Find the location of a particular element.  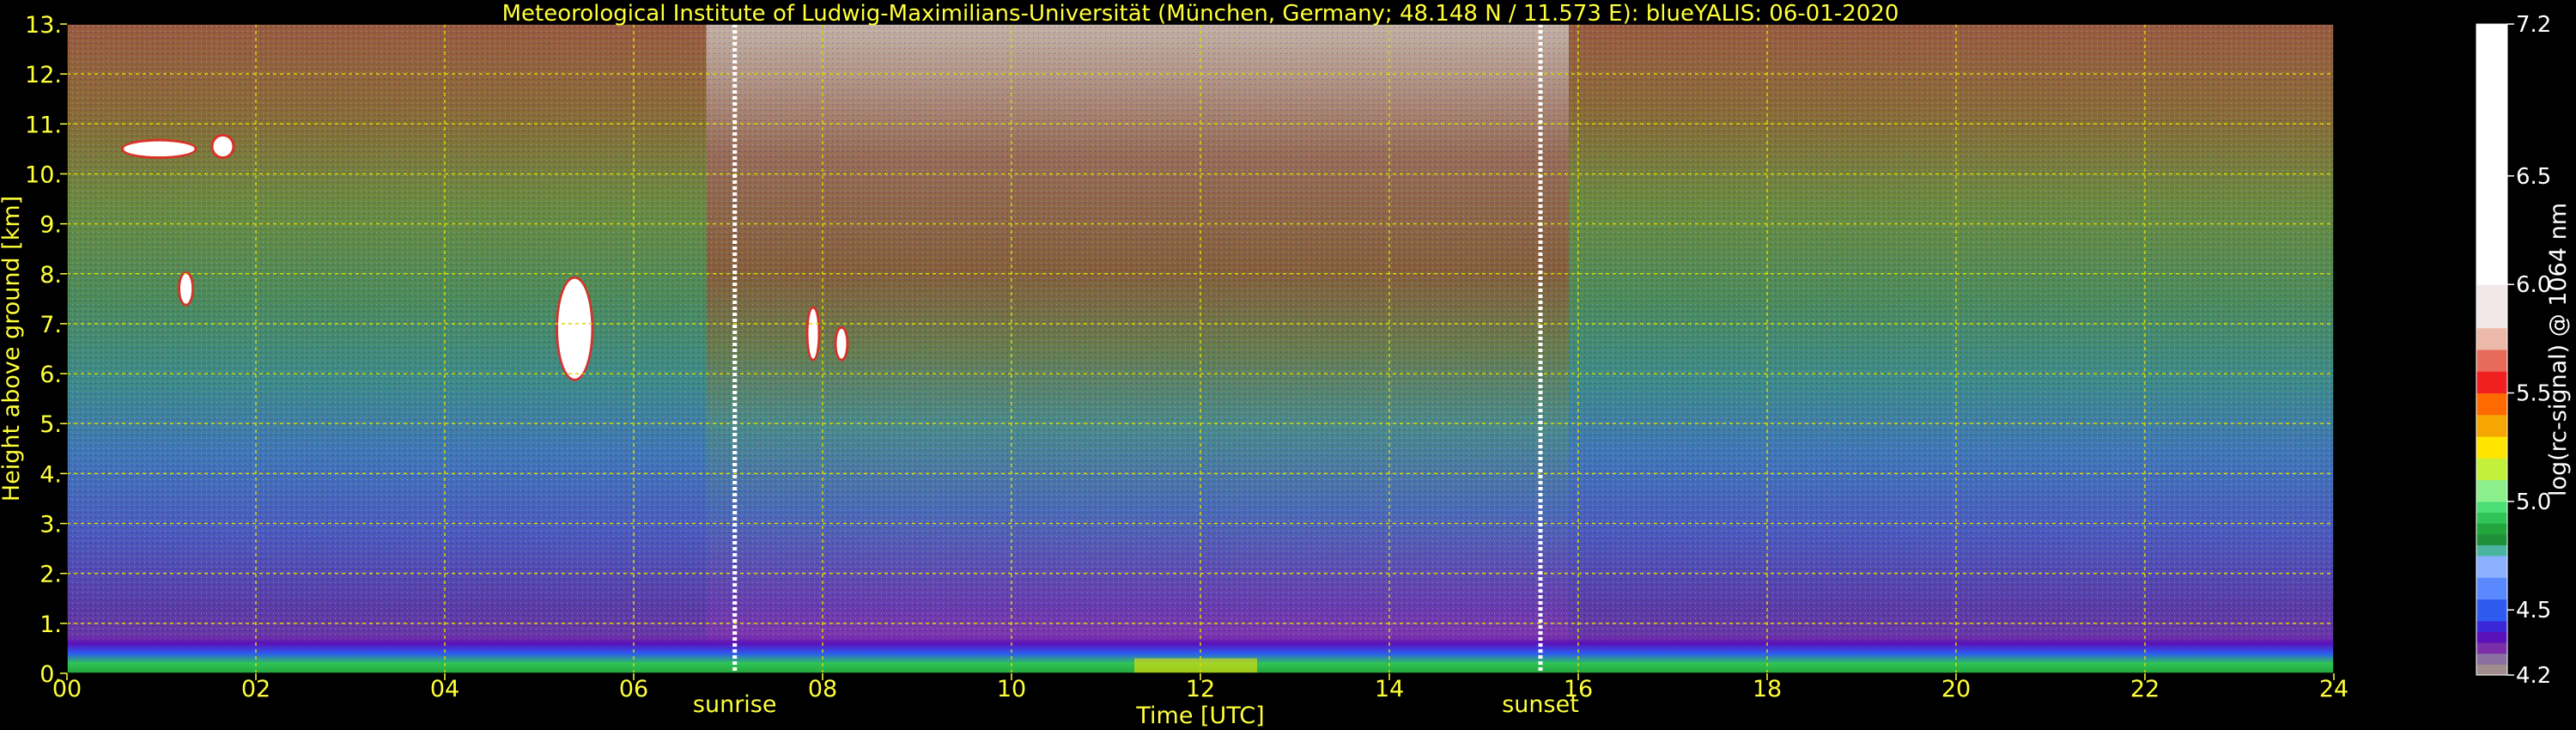

colorbar-label: log(rc-signal) @ 1064 nm is located at coordinates (2558, 349).